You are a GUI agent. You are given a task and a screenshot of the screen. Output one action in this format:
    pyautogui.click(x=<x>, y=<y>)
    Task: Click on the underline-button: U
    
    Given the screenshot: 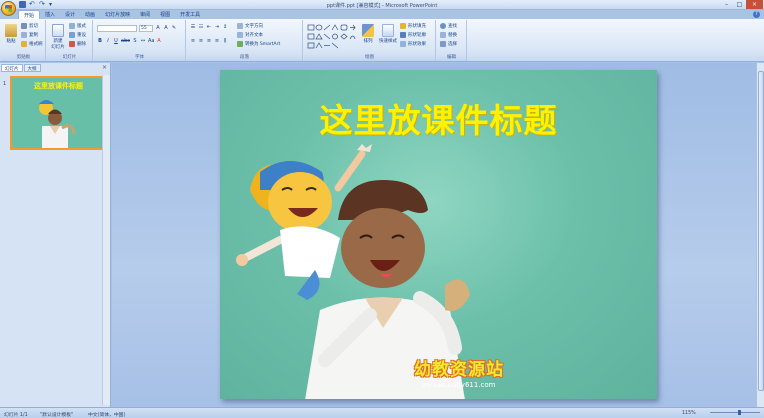 What is the action you would take?
    pyautogui.click(x=116, y=41)
    